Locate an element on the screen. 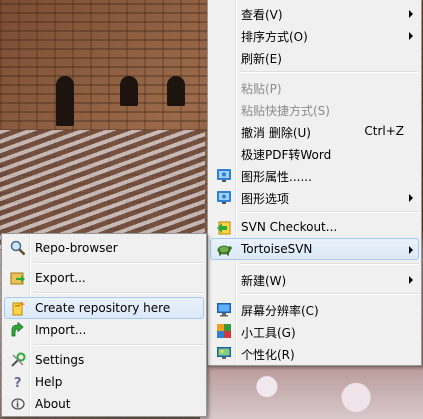 This screenshot has width=423, height=419. menu-item-label: Repo-browser is located at coordinates (76, 248).